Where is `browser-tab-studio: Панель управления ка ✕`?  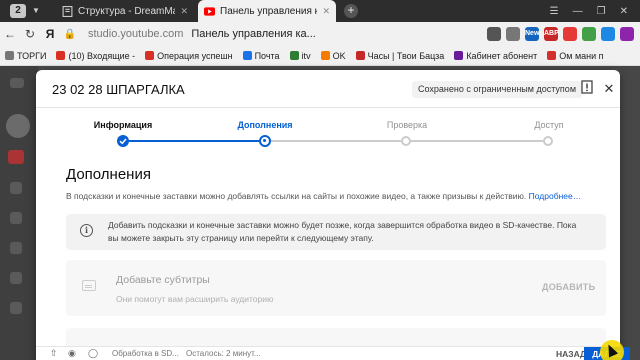 browser-tab-studio: Панель управления ка ✕ is located at coordinates (267, 11).